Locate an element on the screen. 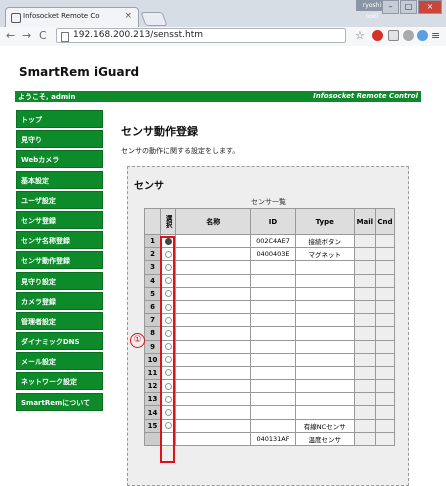 Image resolution: width=446 pixels, height=486 pixels. id-cell: 002C4AE7 is located at coordinates (273, 241).